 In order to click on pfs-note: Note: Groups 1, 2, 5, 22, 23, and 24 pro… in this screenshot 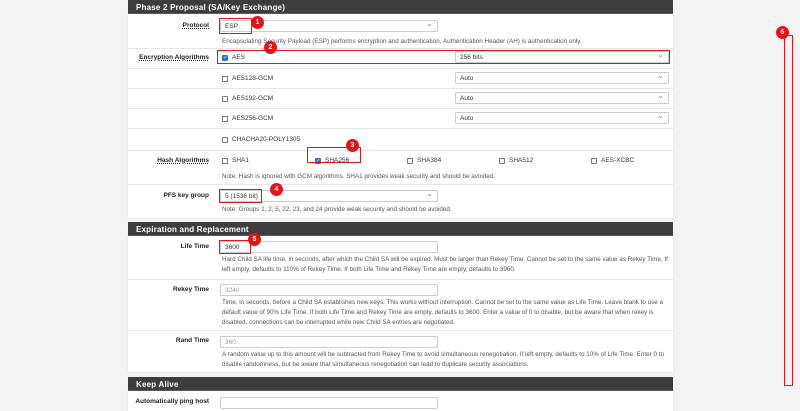, I will do `click(337, 209)`.